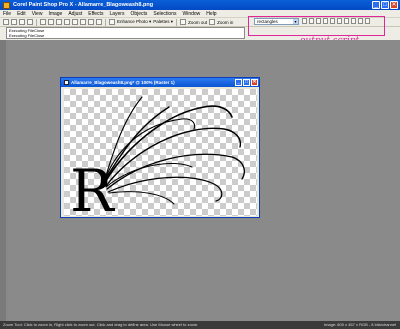 The image size is (400, 329). I want to click on menu-effects: Effects, so click(95, 14).